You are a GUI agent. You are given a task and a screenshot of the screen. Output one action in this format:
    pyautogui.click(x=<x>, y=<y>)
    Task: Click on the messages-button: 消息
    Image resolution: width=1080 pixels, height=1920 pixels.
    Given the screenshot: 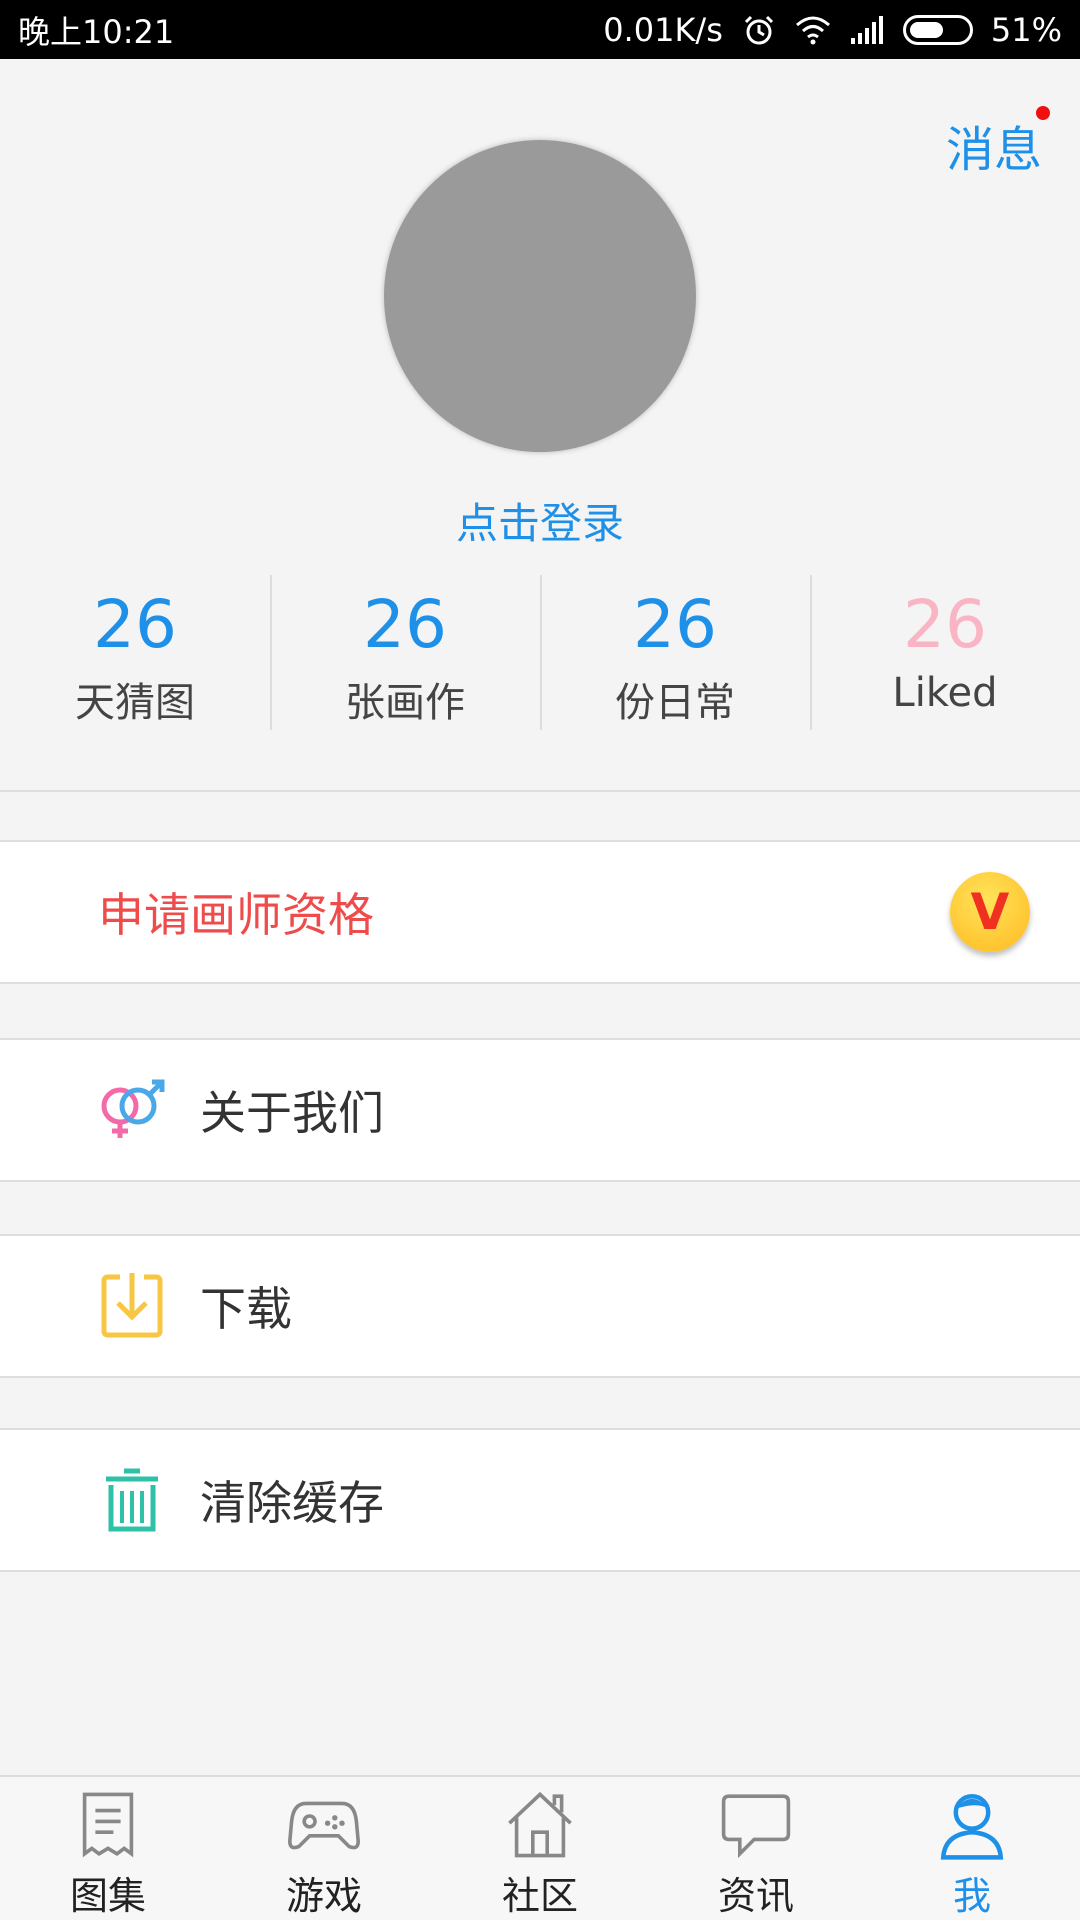 What is the action you would take?
    pyautogui.click(x=994, y=145)
    